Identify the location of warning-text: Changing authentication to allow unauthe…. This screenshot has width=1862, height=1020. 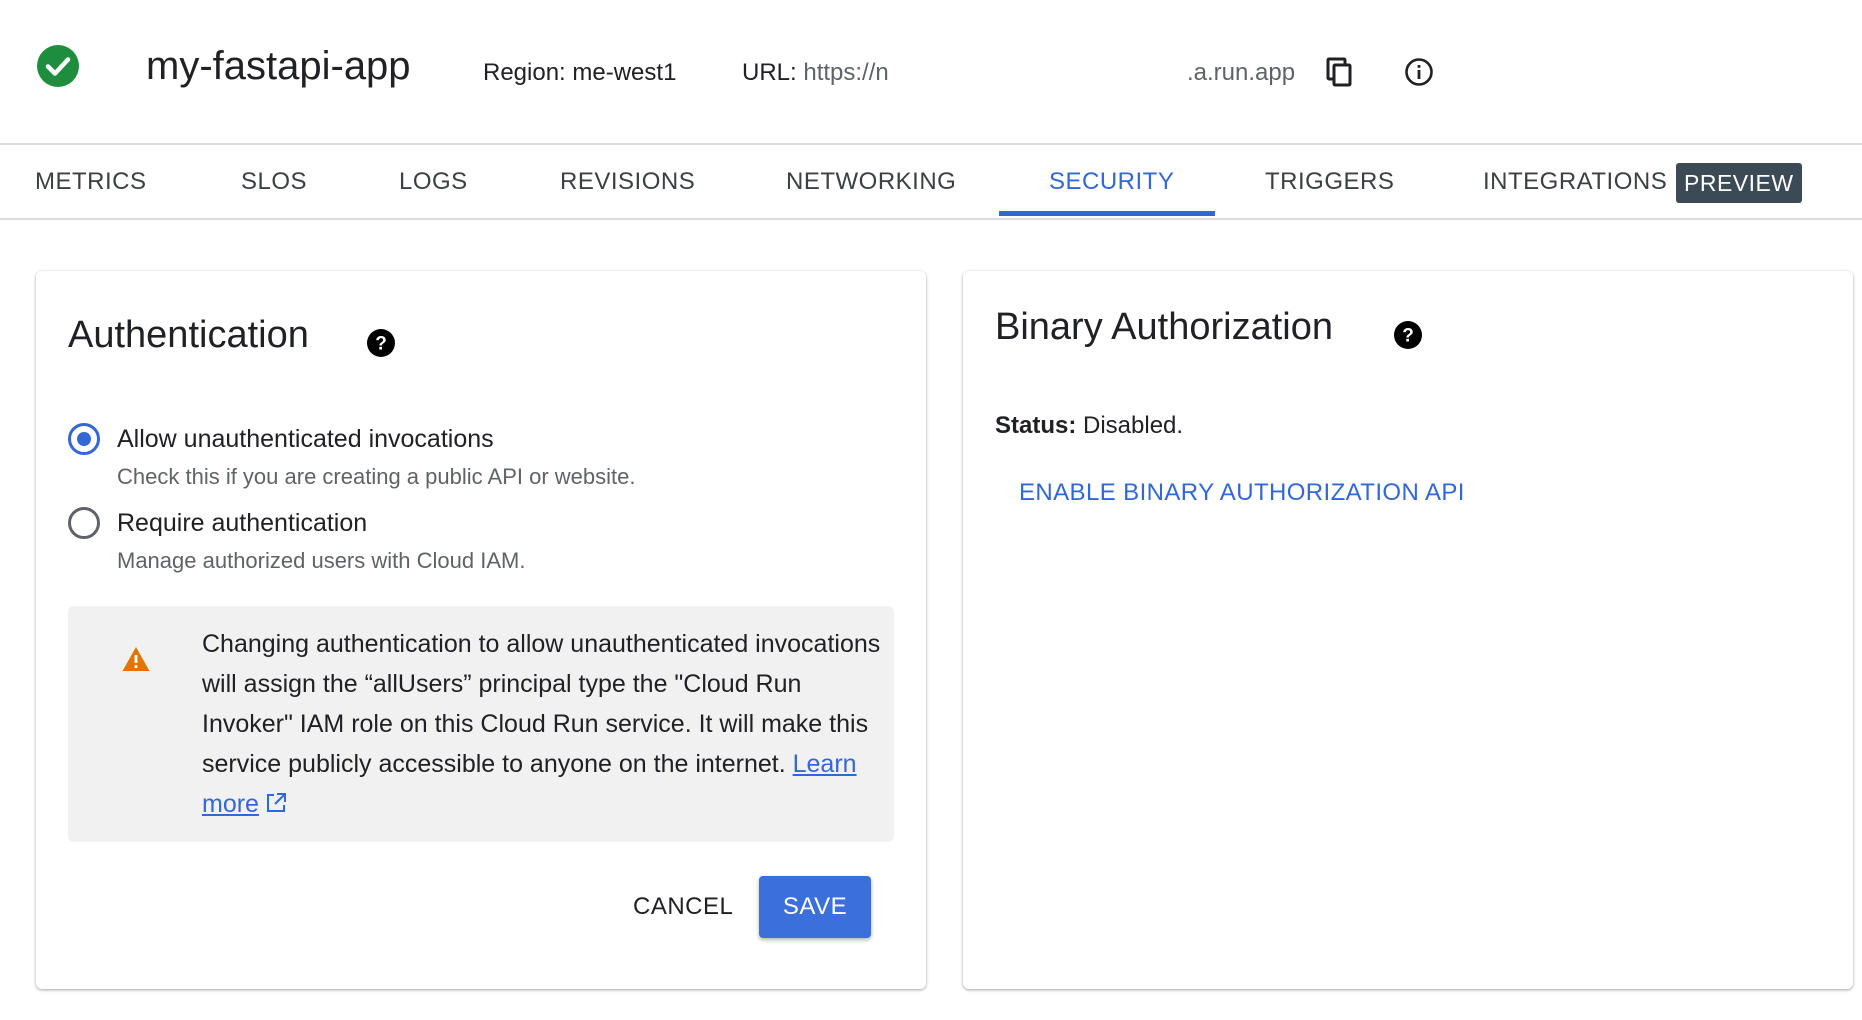
(542, 724).